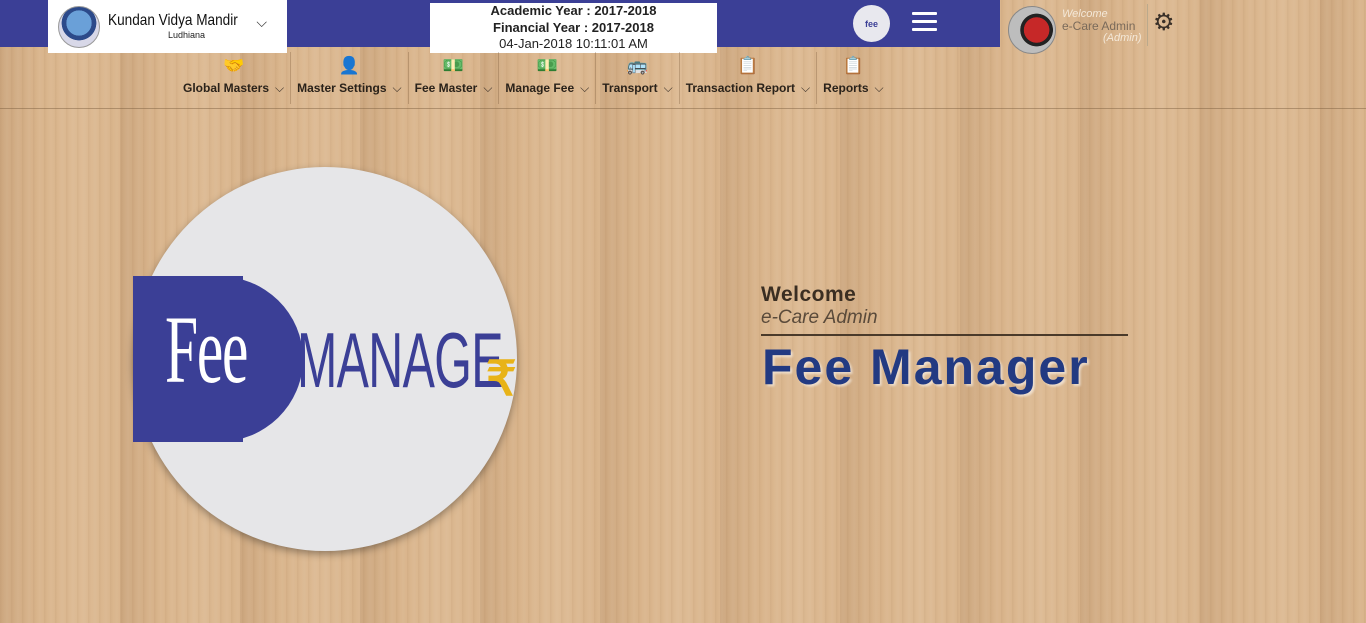 This screenshot has height=623, width=1366. What do you see at coordinates (944, 335) in the screenshot?
I see `welcome-divider` at bounding box center [944, 335].